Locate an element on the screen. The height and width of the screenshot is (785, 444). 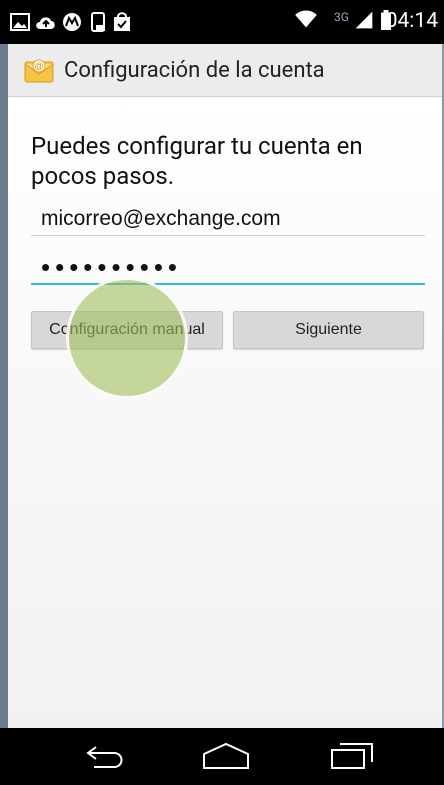
email-field is located at coordinates (228, 219).